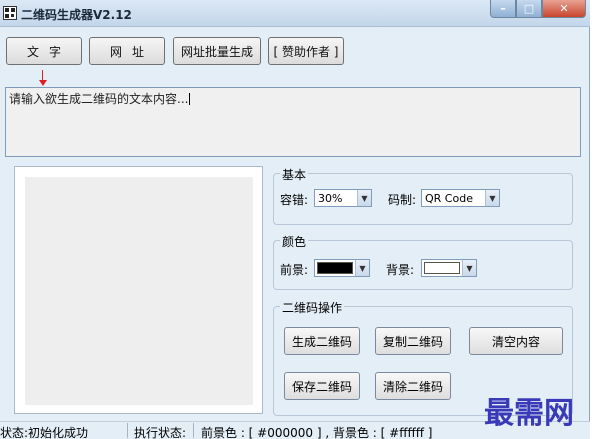  What do you see at coordinates (217, 51) in the screenshot?
I see `batch-url-button: 网址批量生成` at bounding box center [217, 51].